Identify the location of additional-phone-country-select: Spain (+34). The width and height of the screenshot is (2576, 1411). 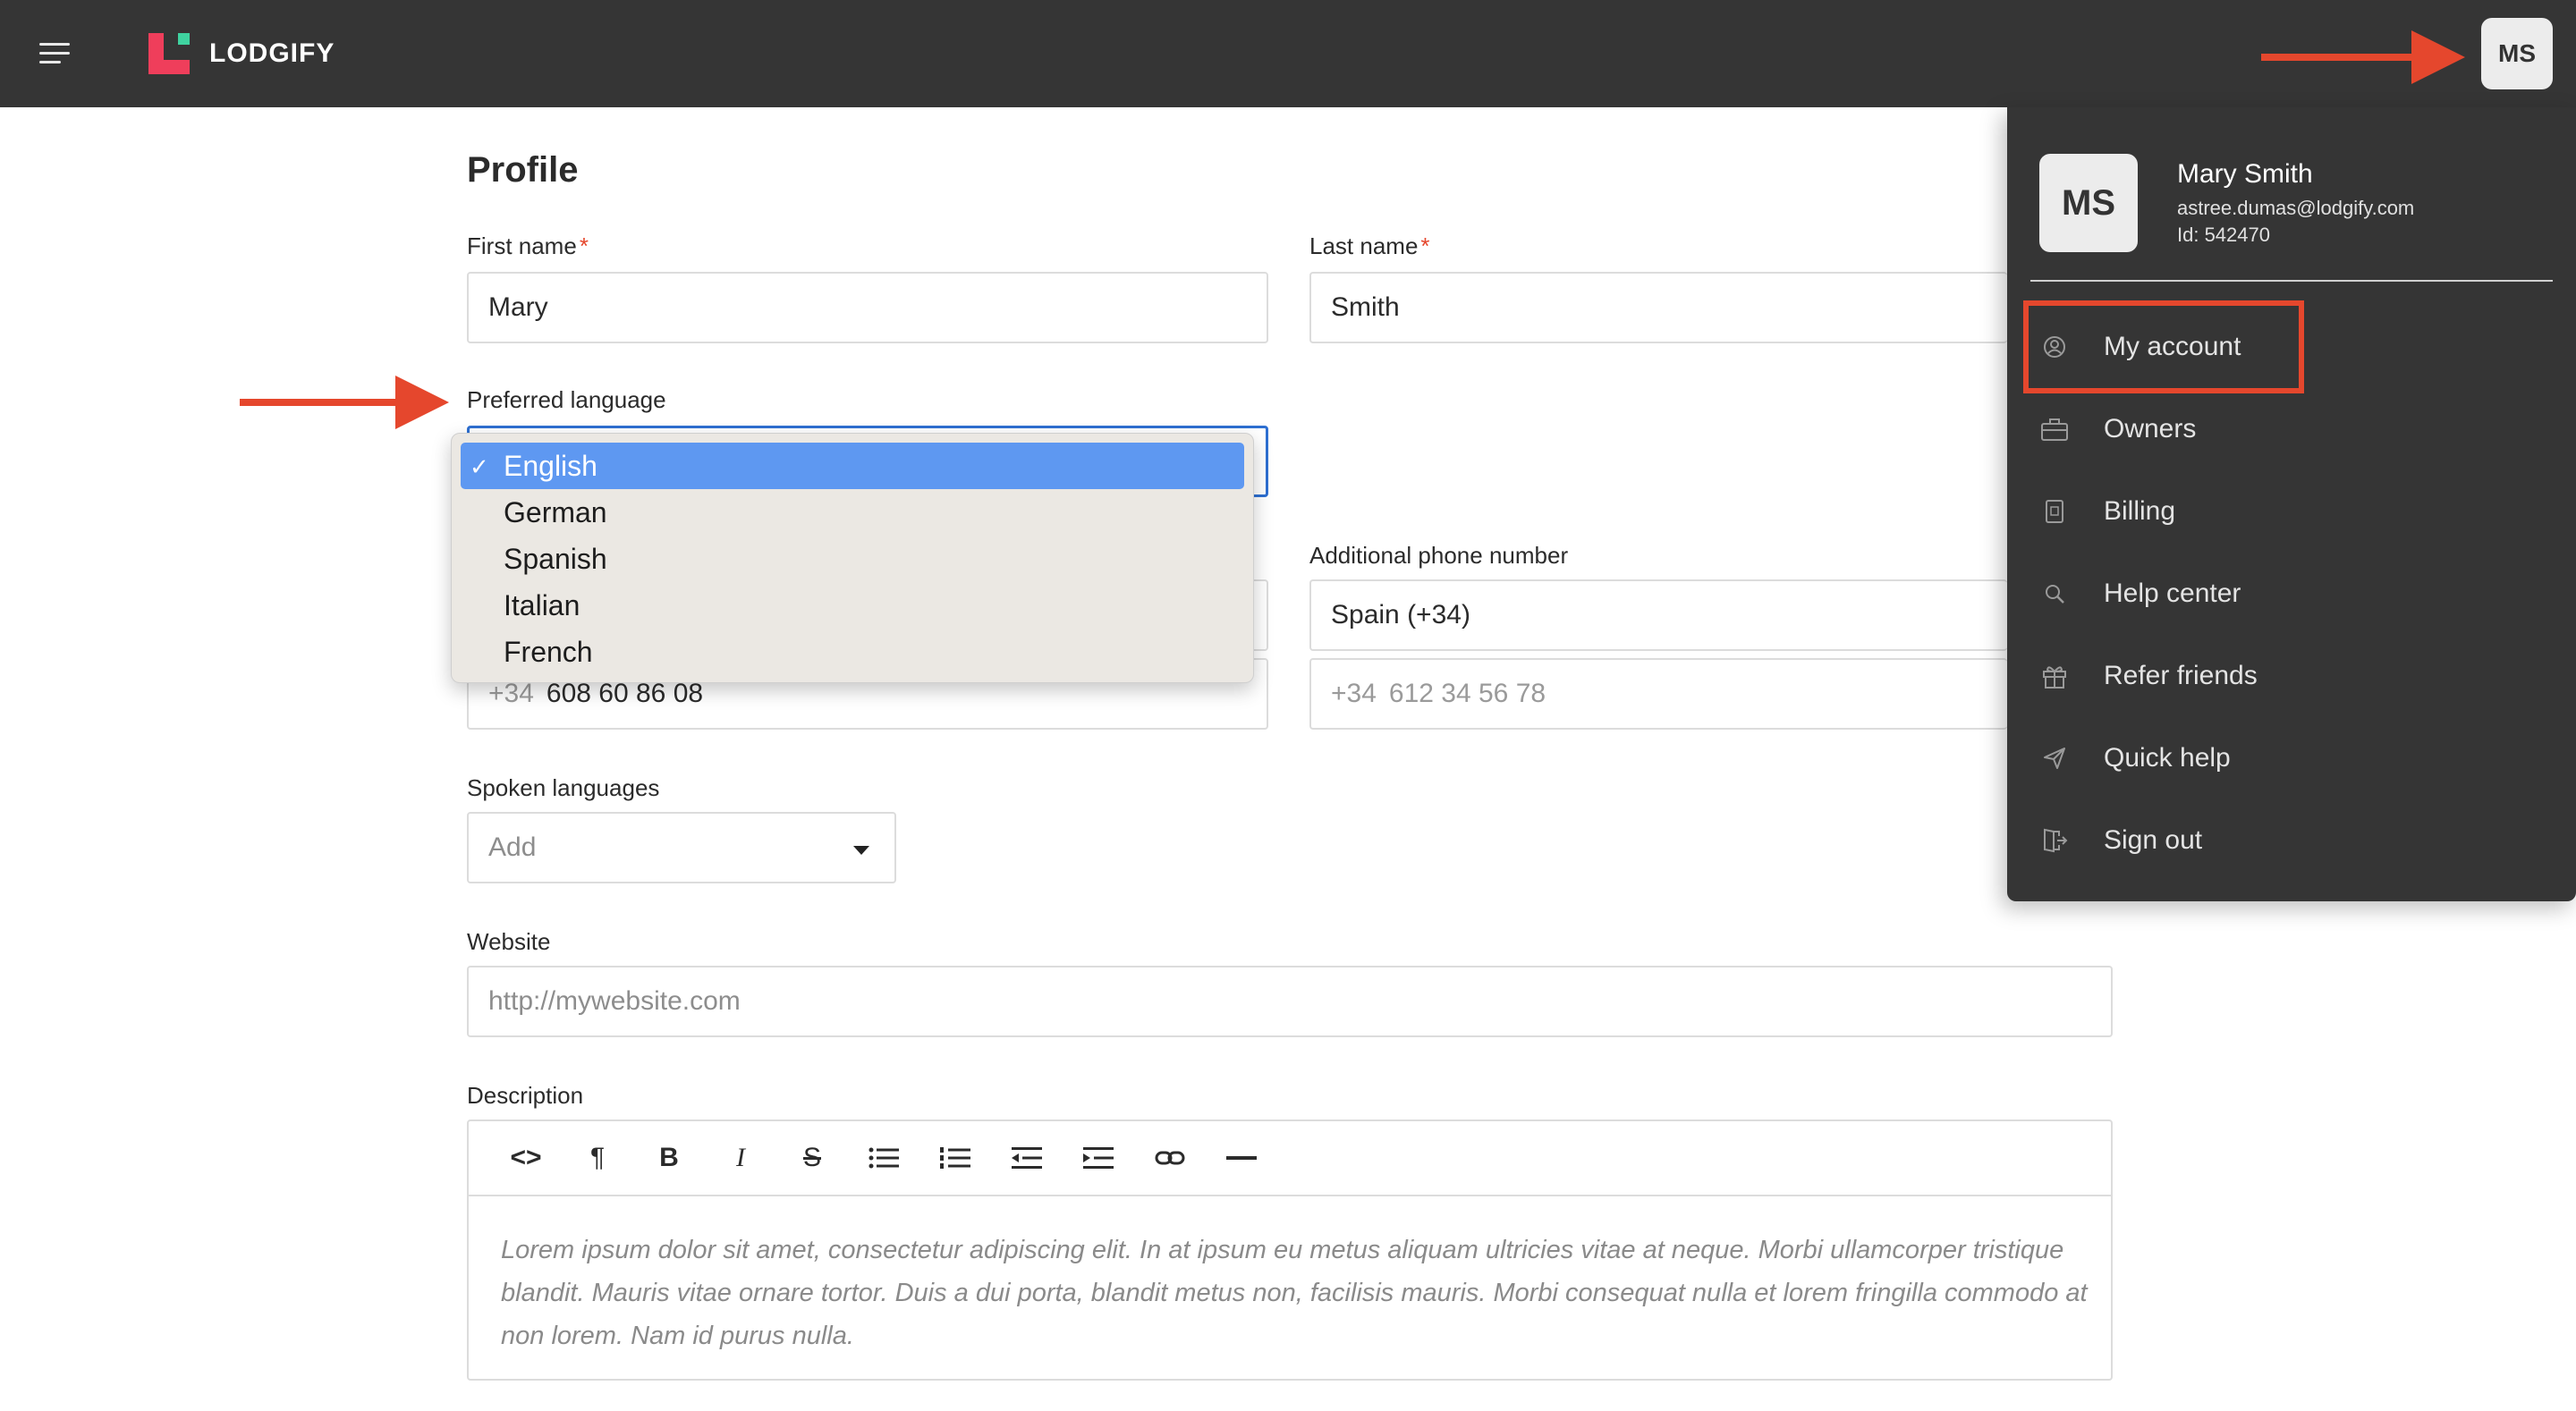
(1658, 615).